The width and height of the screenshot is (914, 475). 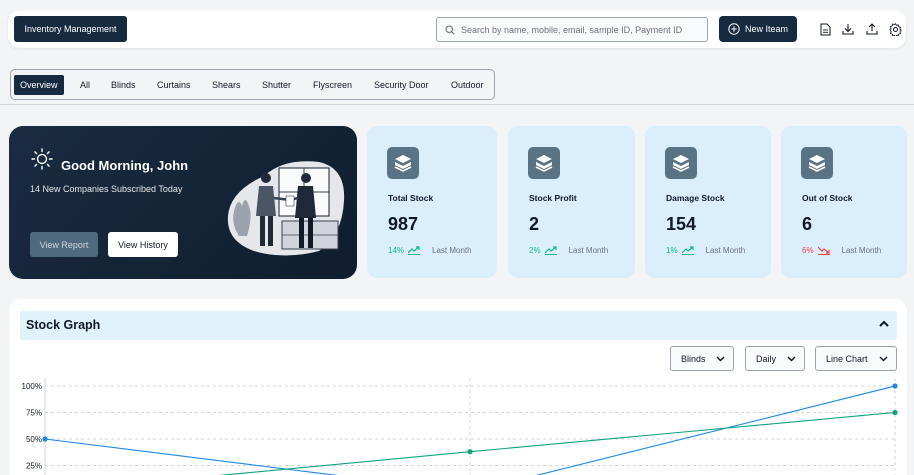 What do you see at coordinates (34, 413) in the screenshot?
I see `y-tick-label: 75%` at bounding box center [34, 413].